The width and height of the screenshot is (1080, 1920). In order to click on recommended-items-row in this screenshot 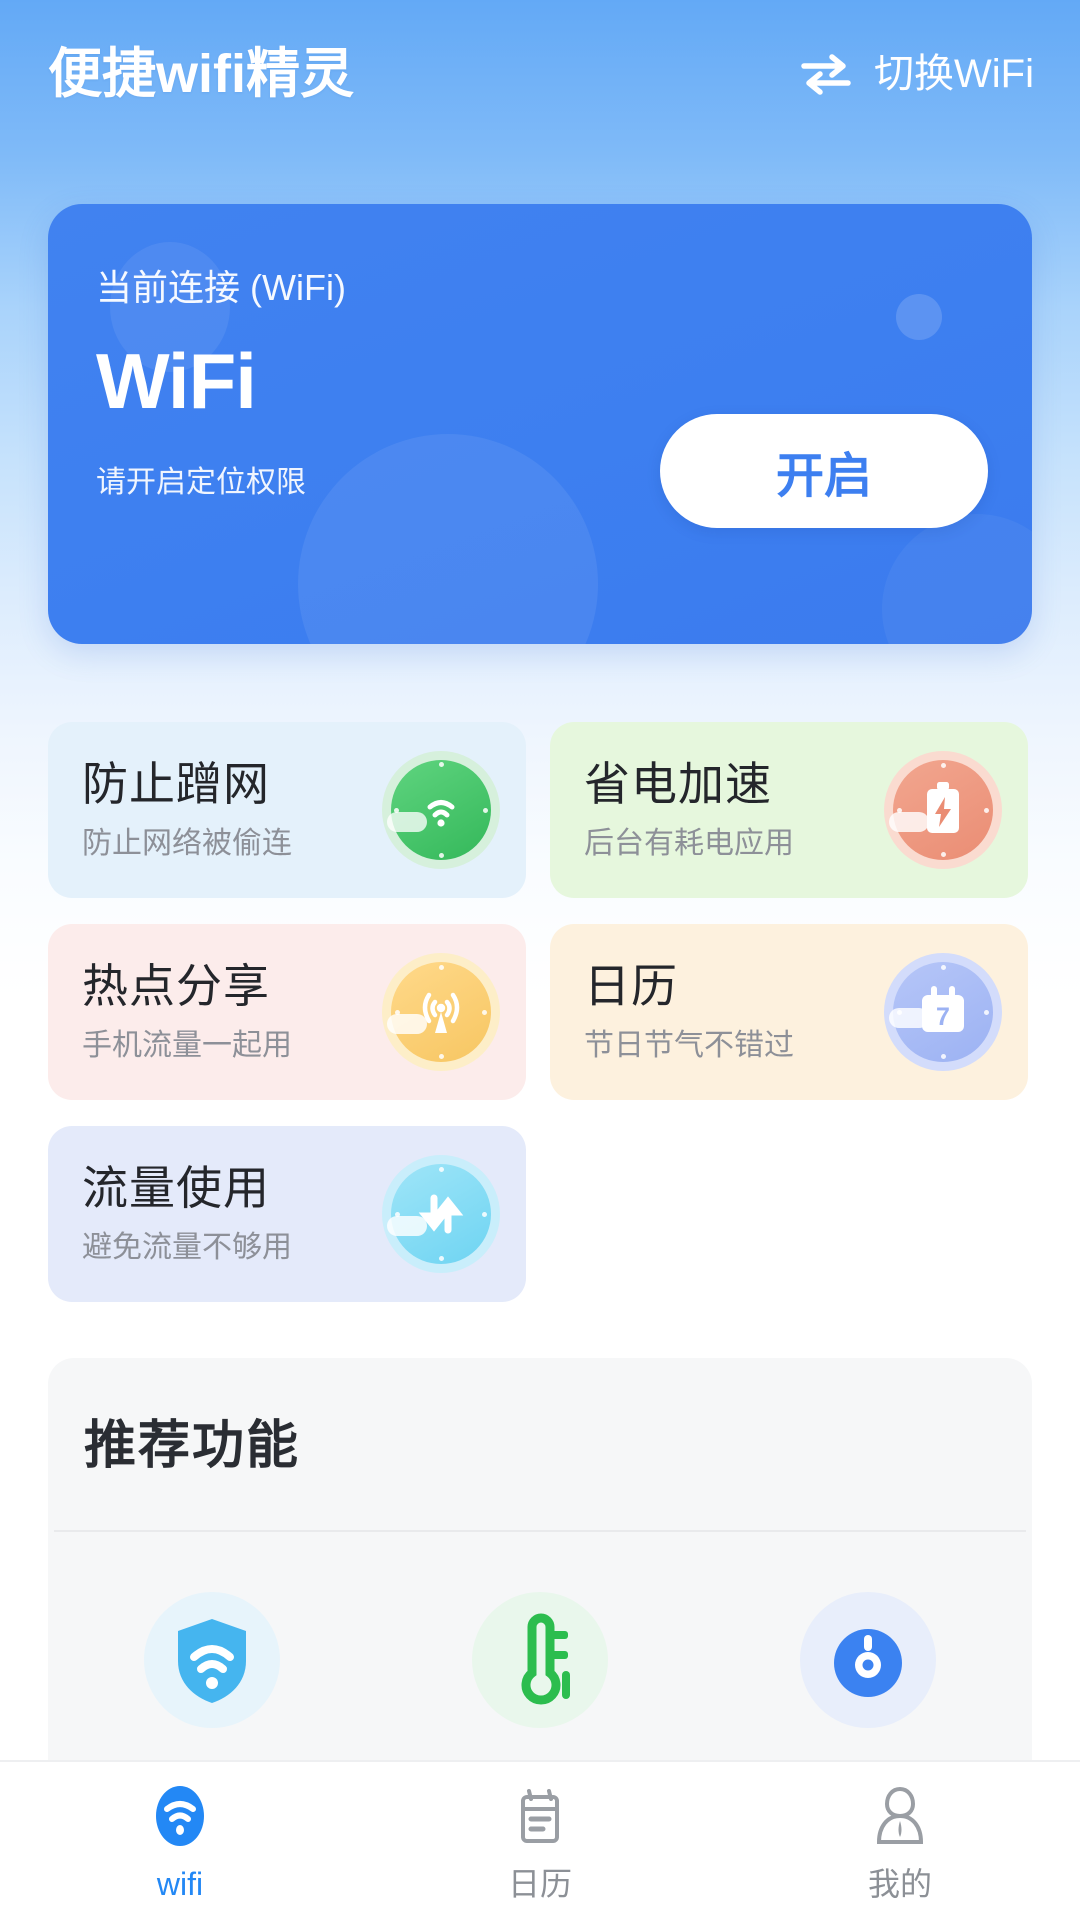, I will do `click(540, 1630)`.